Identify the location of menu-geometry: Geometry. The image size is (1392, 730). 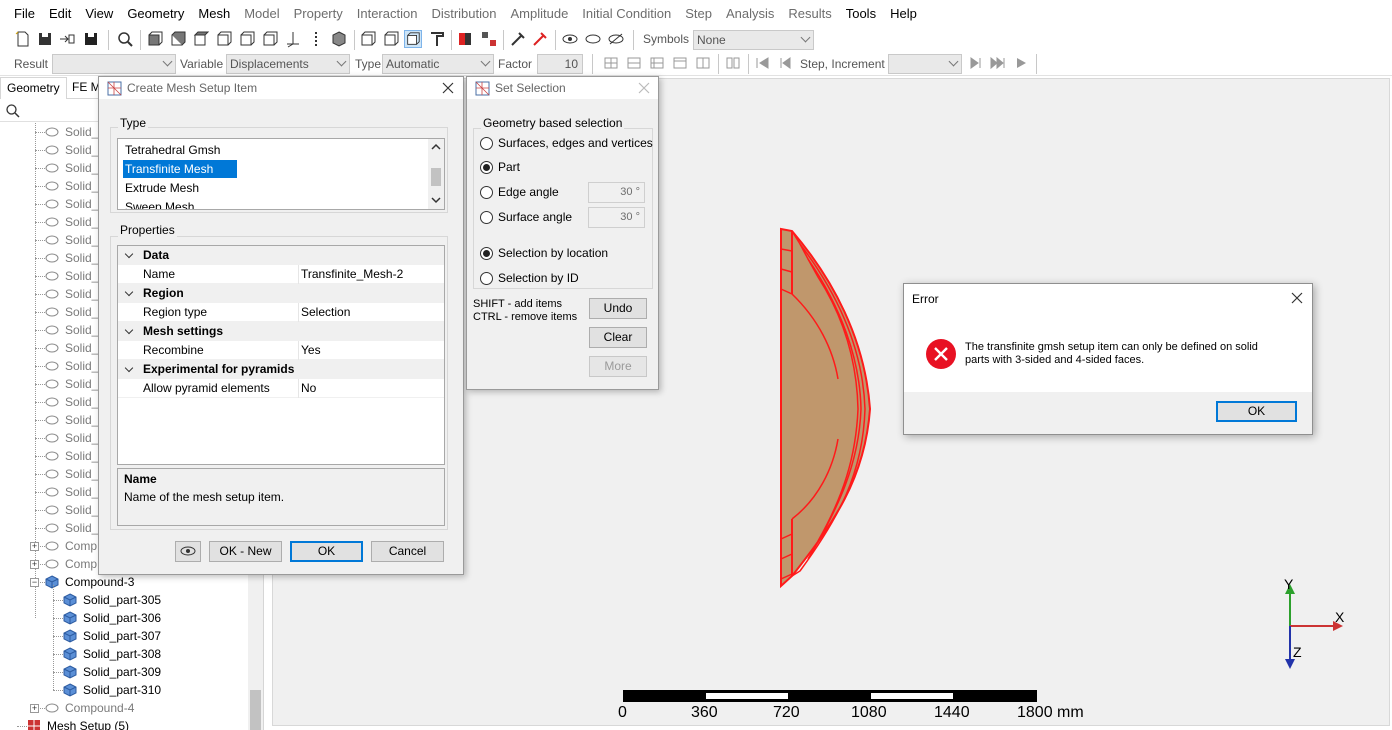
(155, 14).